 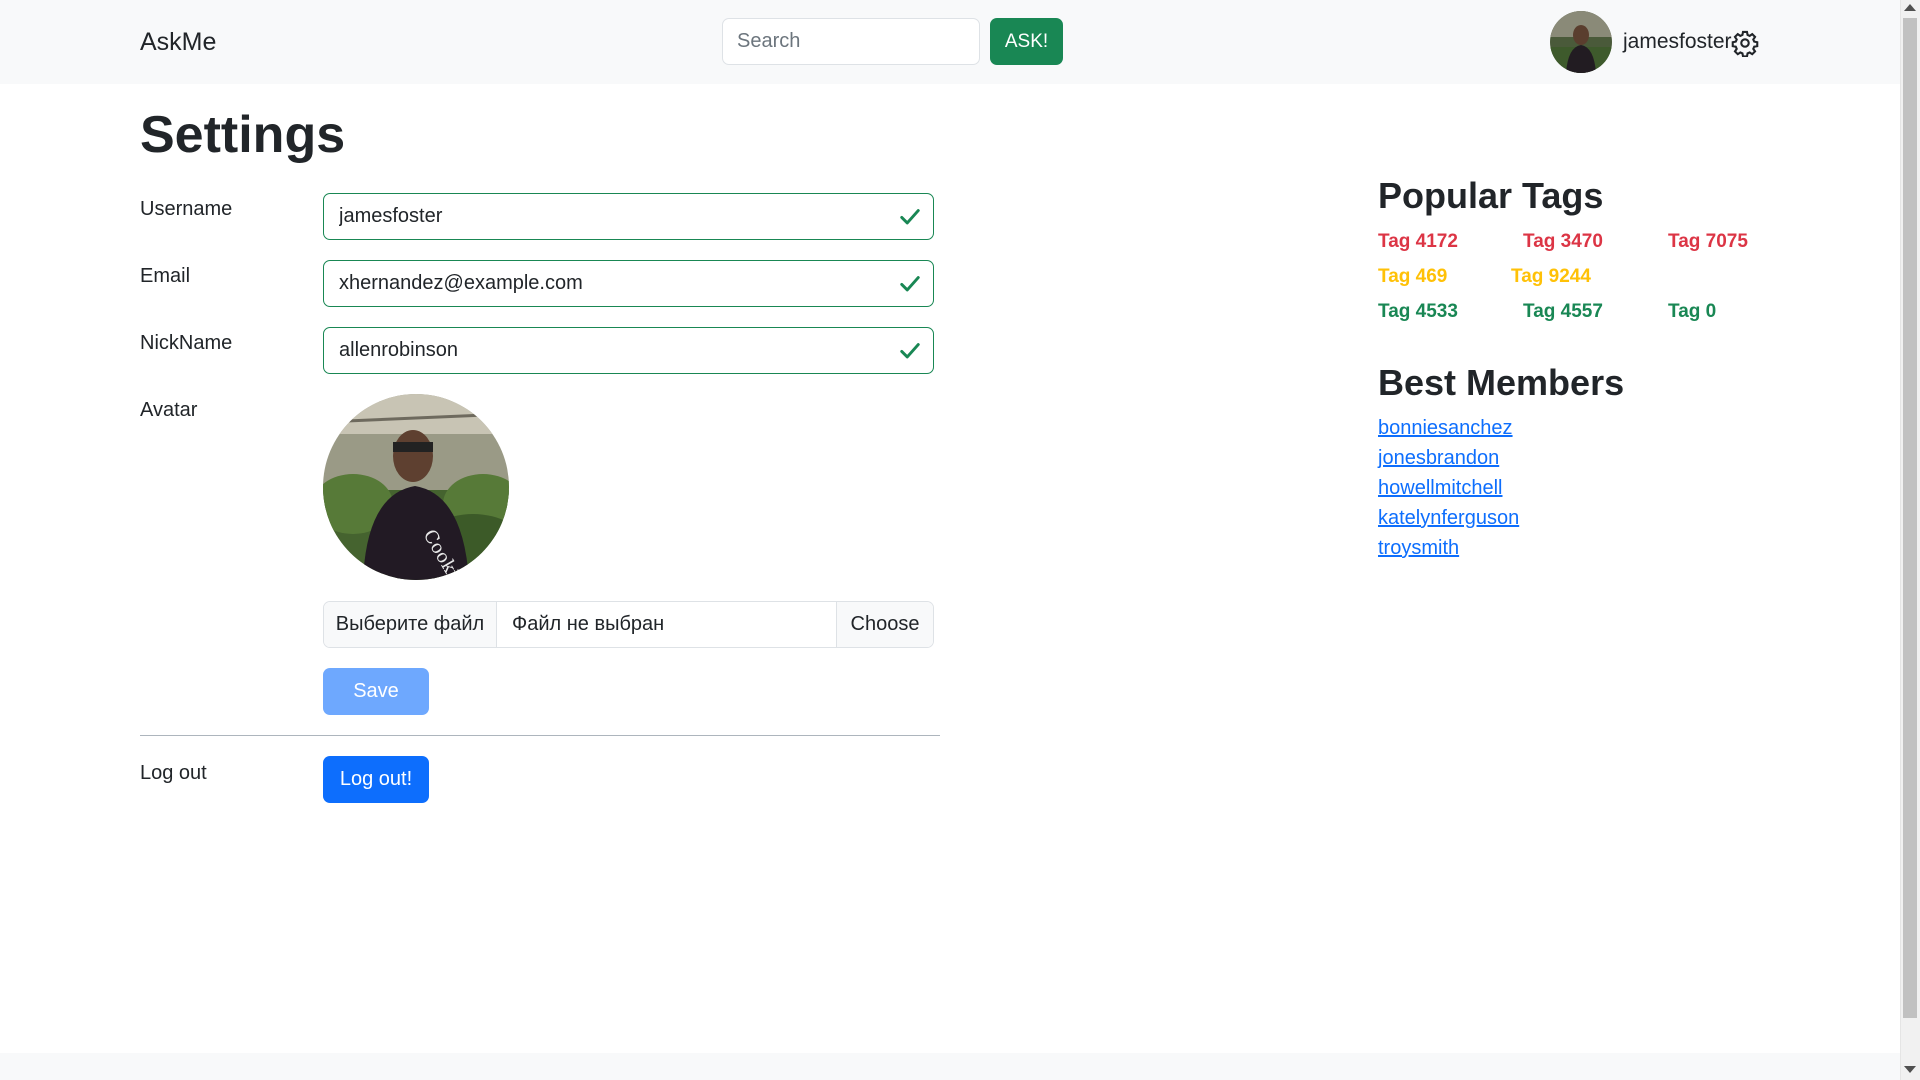 I want to click on file-choose-button: Choose, so click(x=884, y=624).